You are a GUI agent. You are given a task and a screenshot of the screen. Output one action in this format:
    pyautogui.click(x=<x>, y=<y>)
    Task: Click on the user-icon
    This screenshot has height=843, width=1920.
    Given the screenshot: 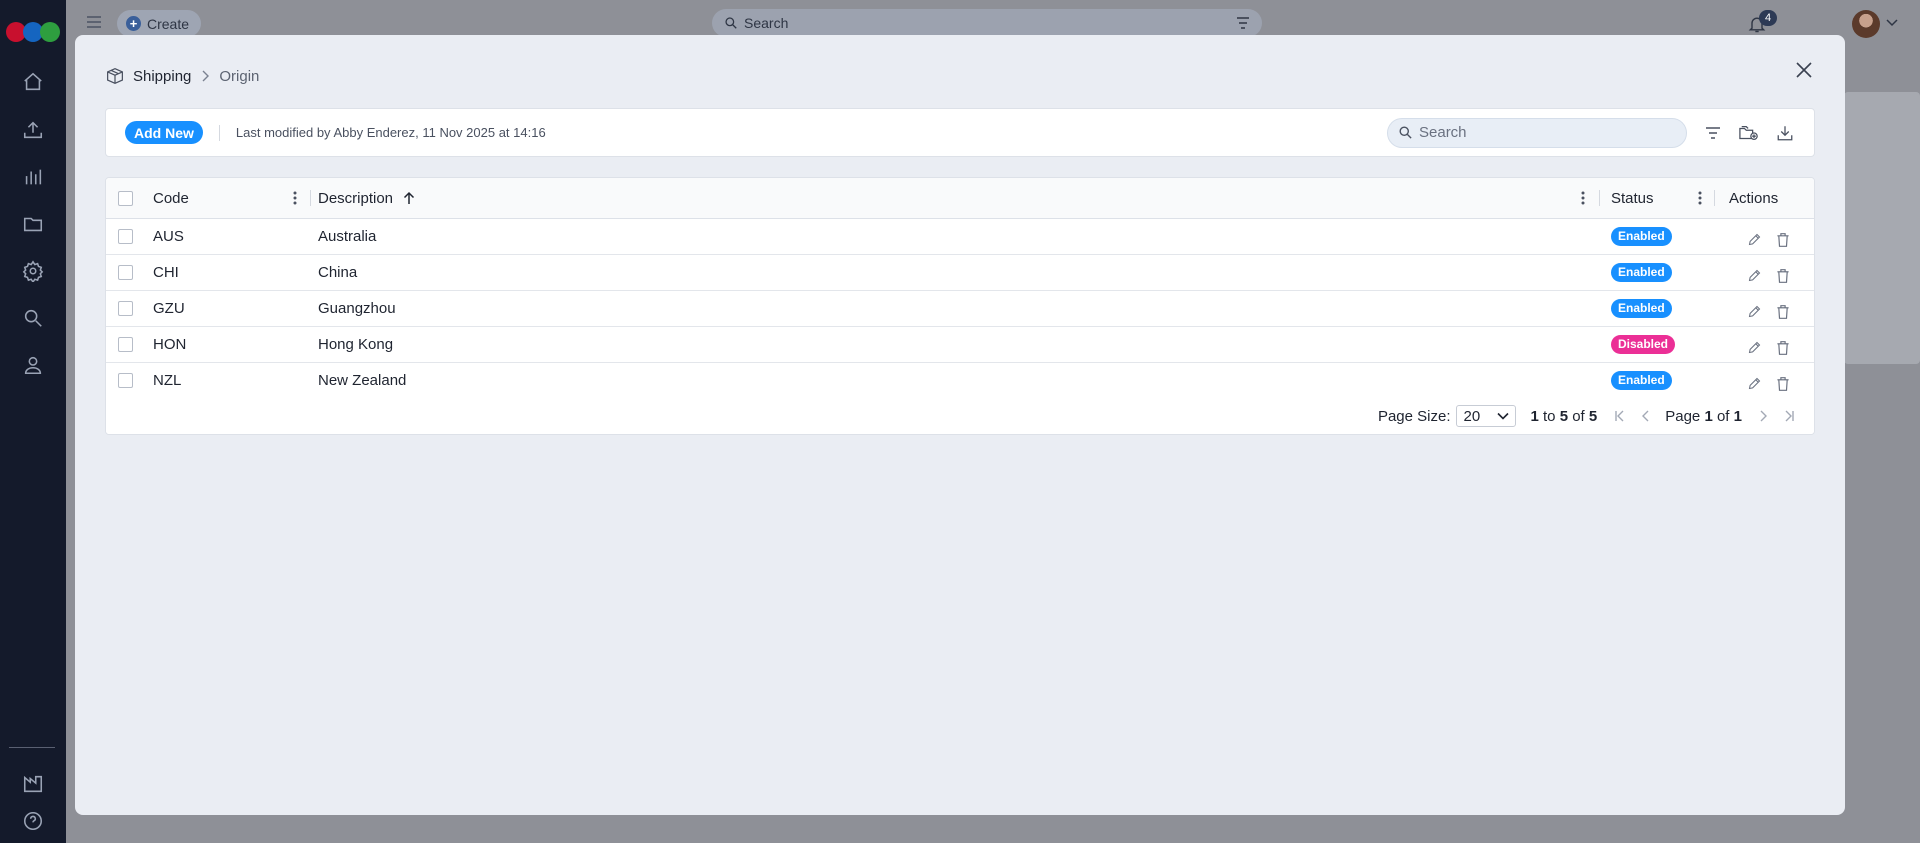 What is the action you would take?
    pyautogui.click(x=33, y=365)
    